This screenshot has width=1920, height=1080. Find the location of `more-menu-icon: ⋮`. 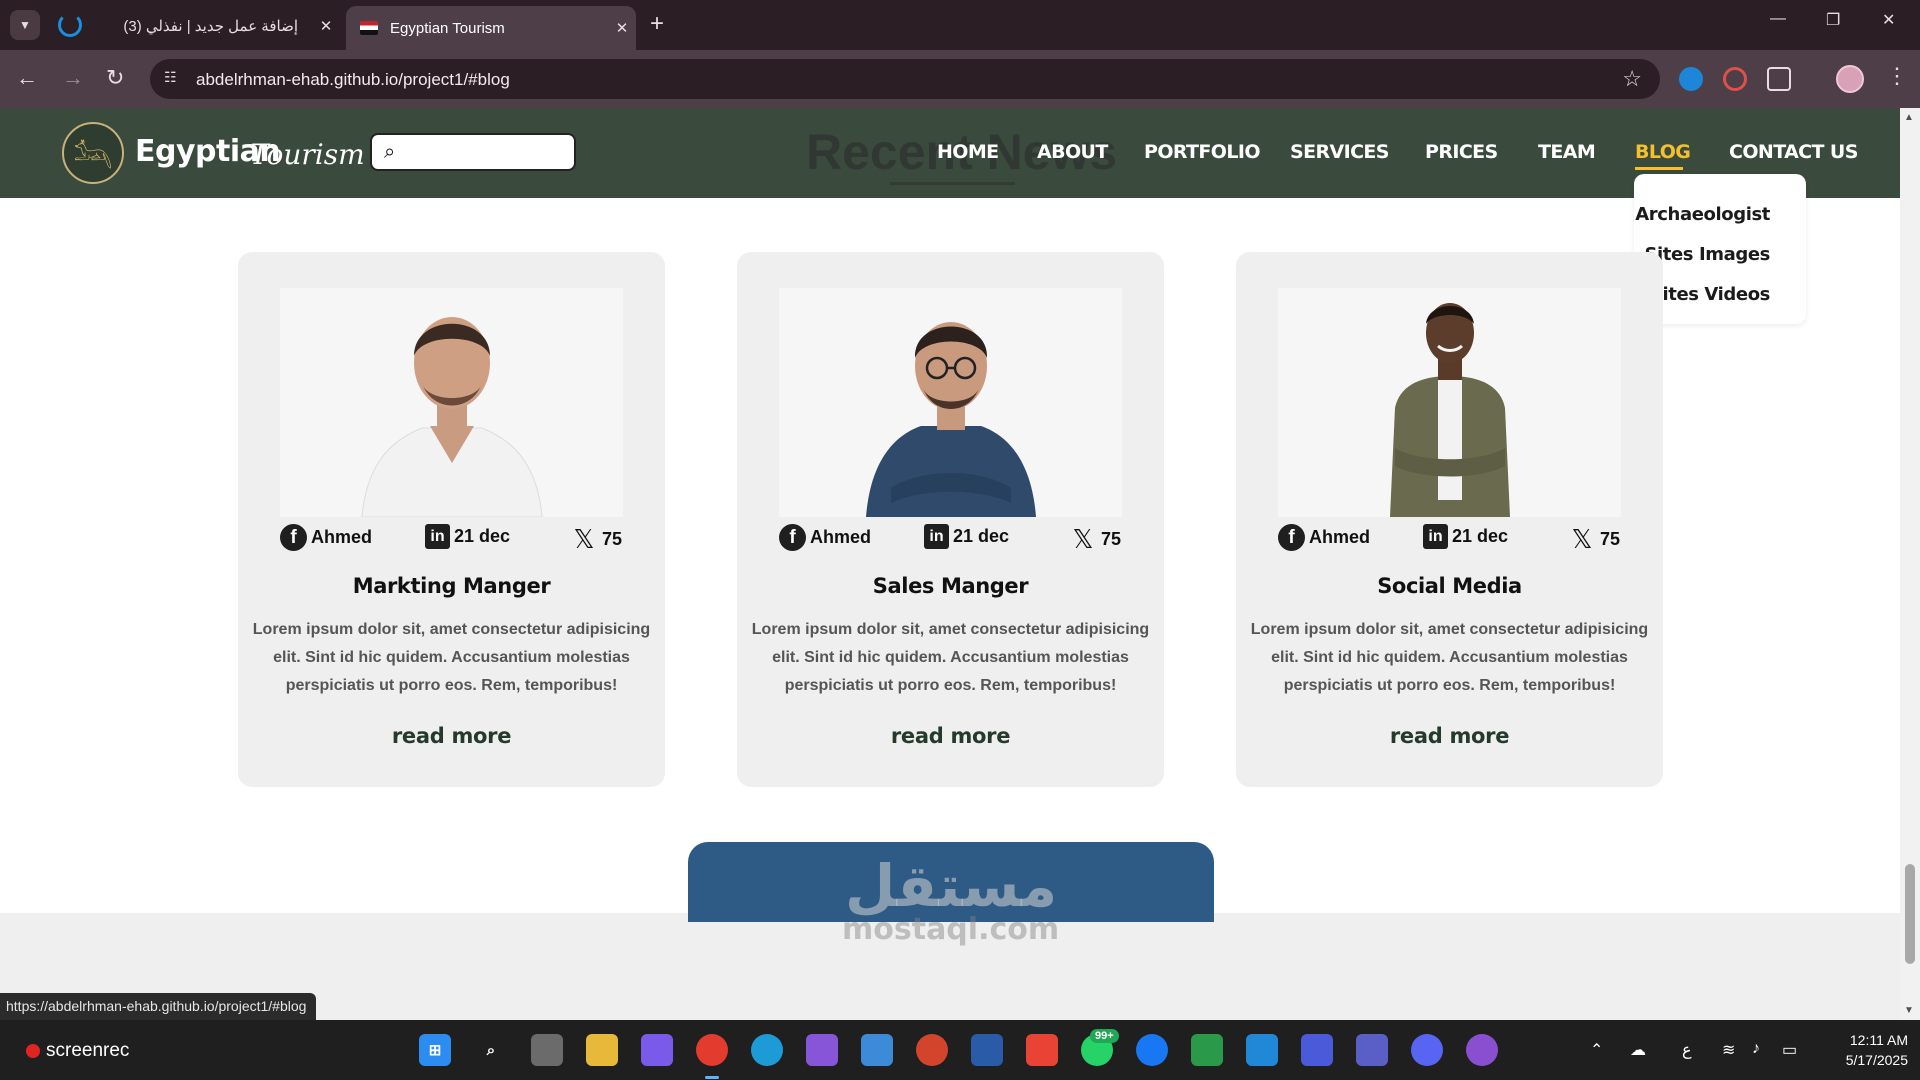

more-menu-icon: ⋮ is located at coordinates (1897, 76).